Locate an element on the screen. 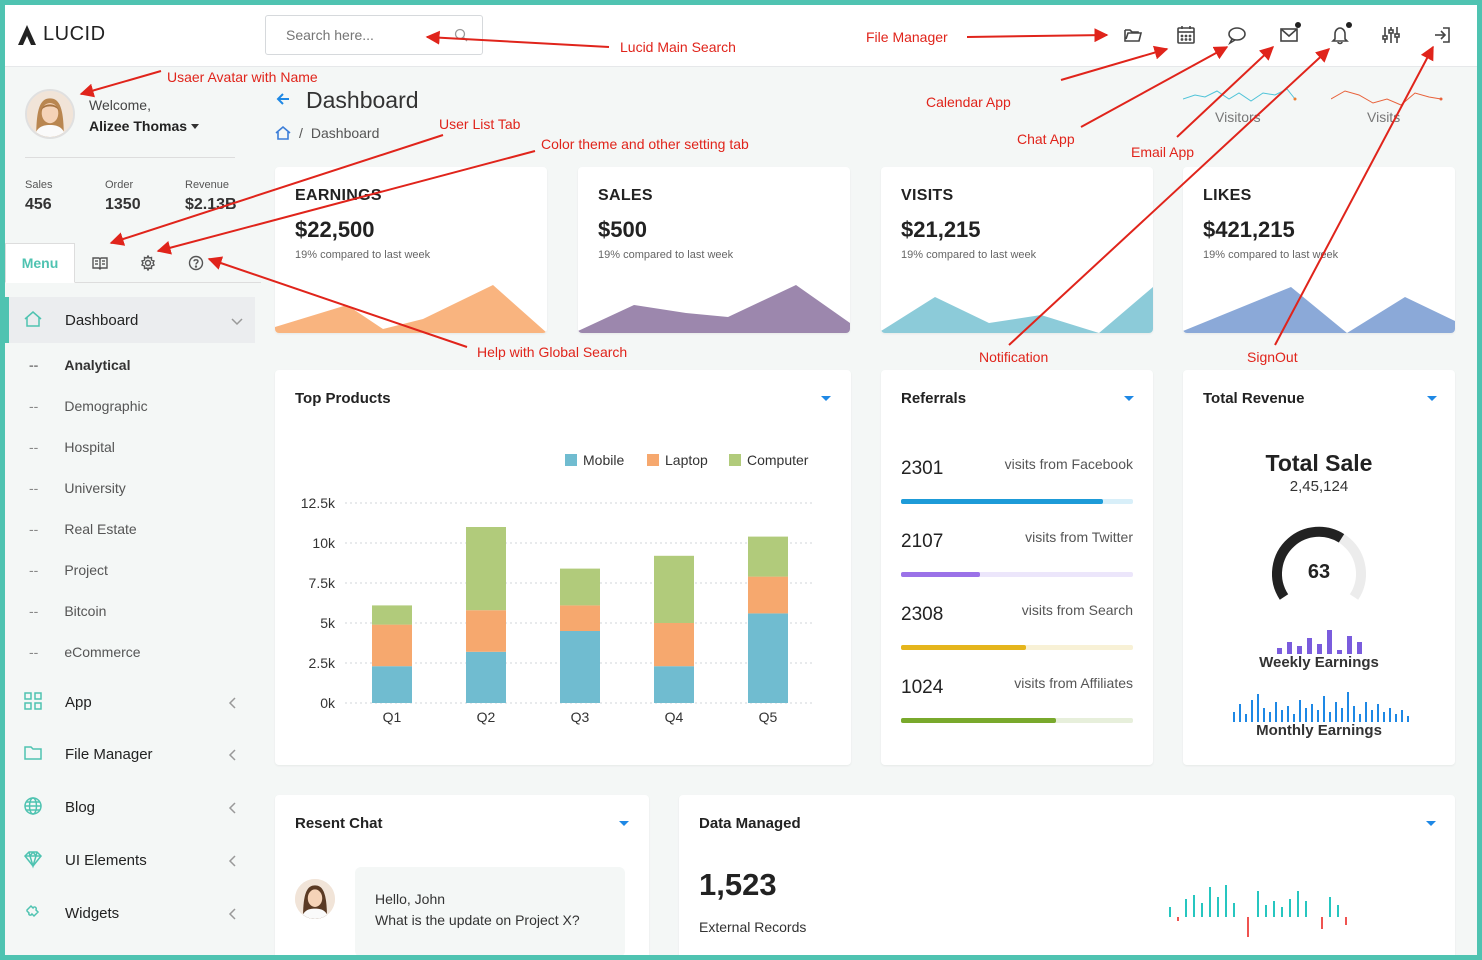 This screenshot has width=1482, height=960. chat-message-line: Hello, John is located at coordinates (410, 899).